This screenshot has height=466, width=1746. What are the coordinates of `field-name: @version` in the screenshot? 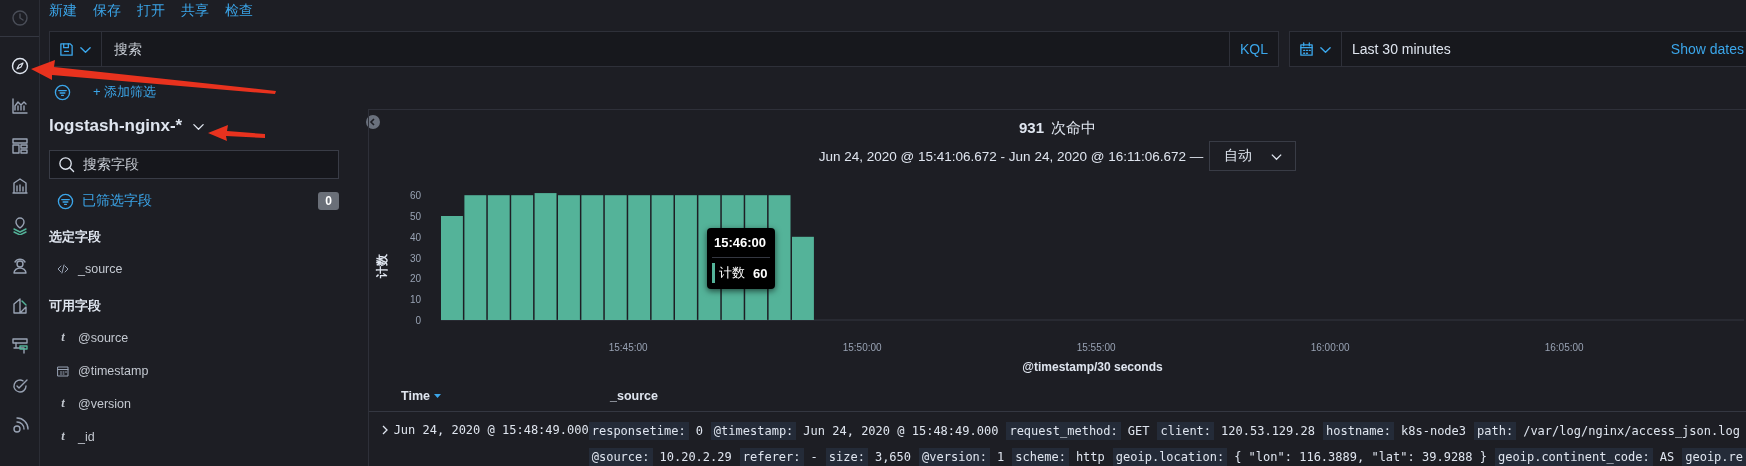 It's located at (104, 403).